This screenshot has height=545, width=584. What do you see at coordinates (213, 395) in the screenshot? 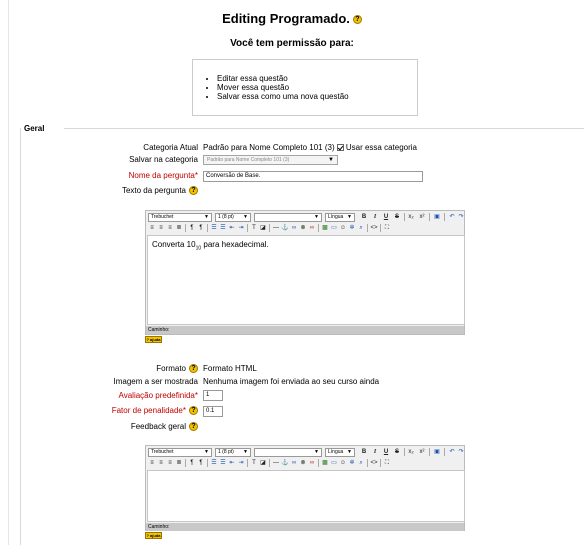
I see `default-grade-input: 1` at bounding box center [213, 395].